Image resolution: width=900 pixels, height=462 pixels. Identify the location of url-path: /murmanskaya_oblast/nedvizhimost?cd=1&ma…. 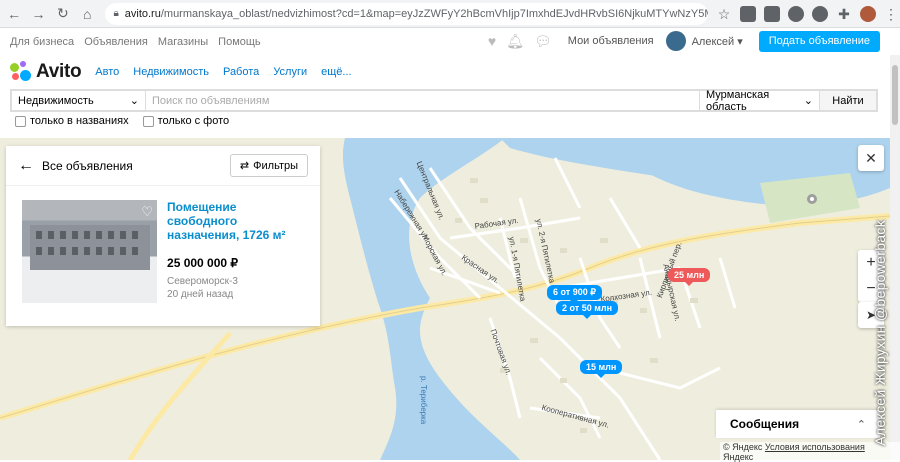
(434, 13).